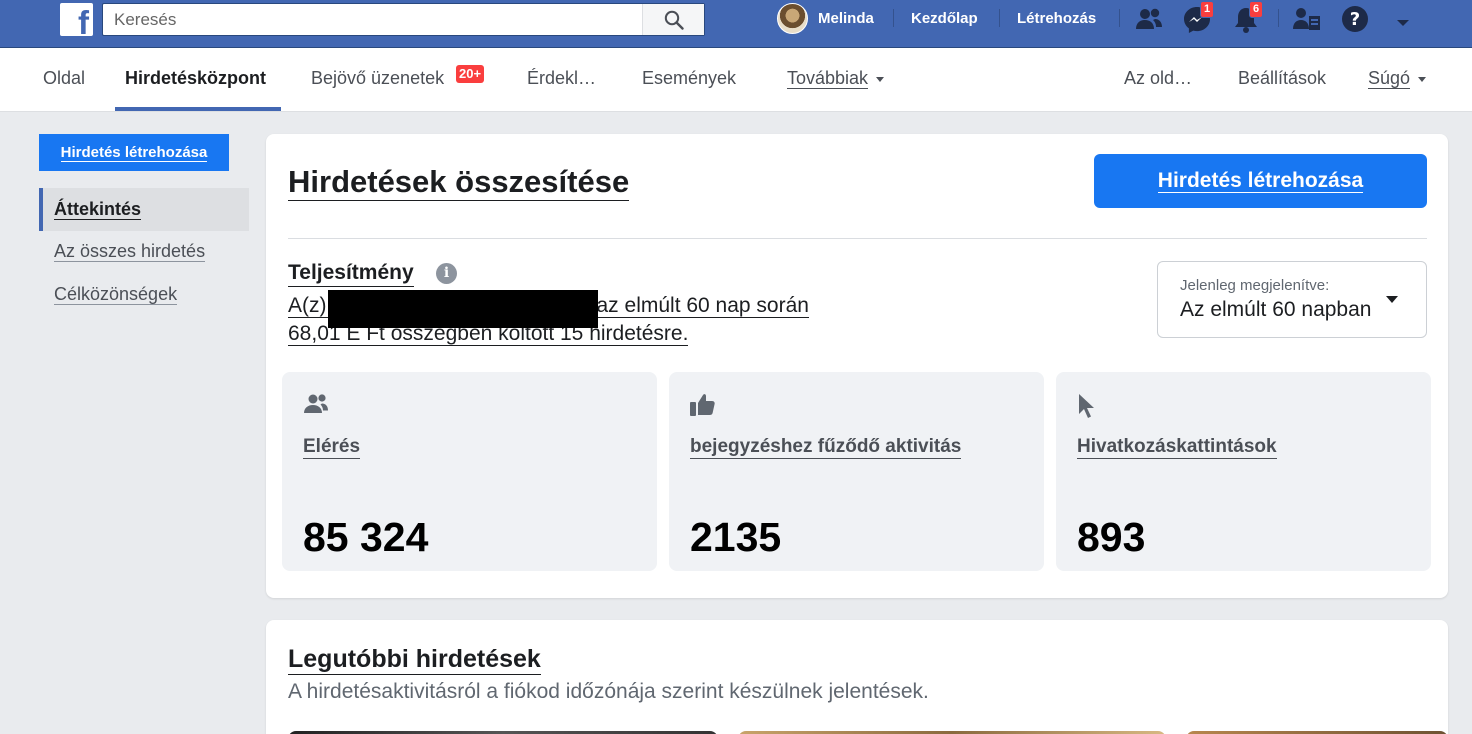  What do you see at coordinates (856, 471) in the screenshot?
I see `metric-card-engagement: bejegyzéshez fűződő aktivitás 2135` at bounding box center [856, 471].